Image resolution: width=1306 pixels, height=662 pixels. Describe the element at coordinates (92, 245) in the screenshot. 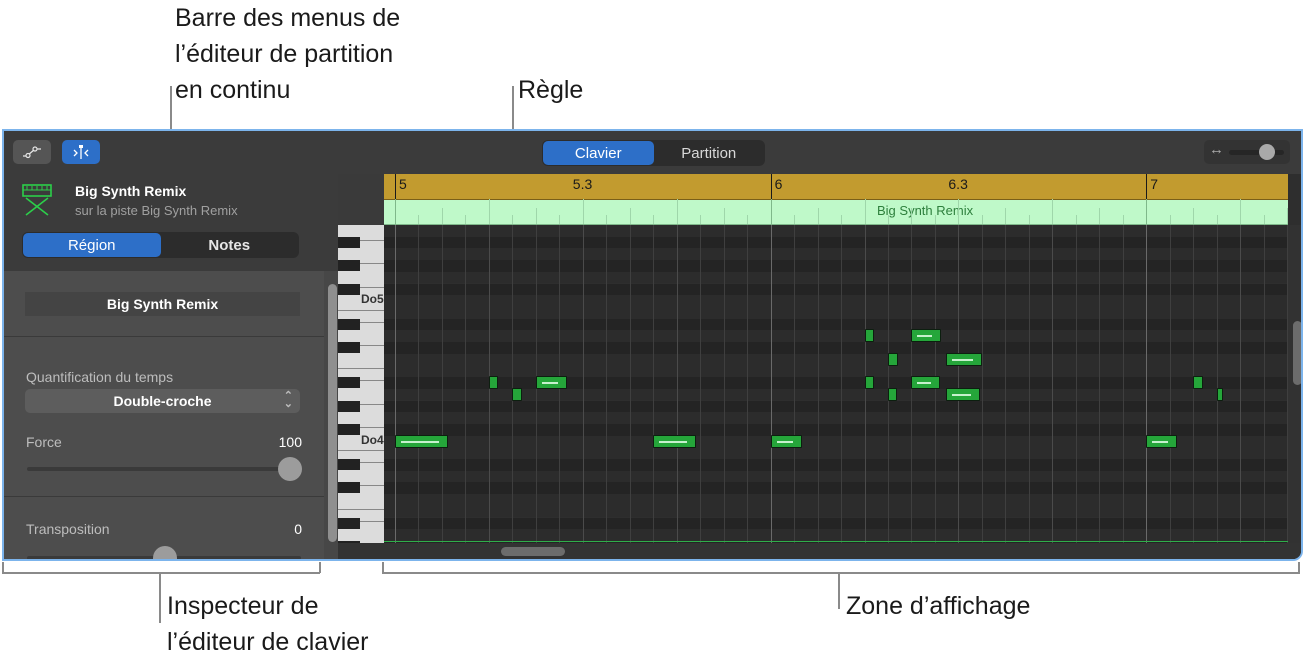

I see `tab-region: Région` at that location.